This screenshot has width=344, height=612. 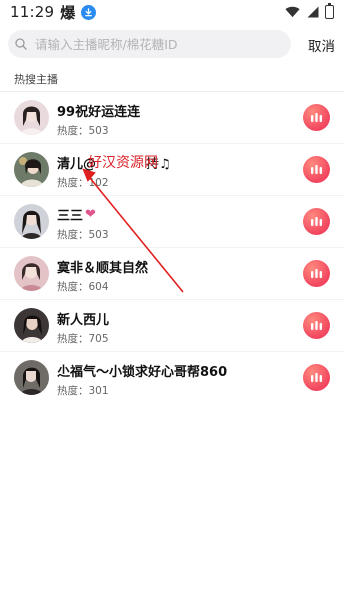 I want to click on anchor-name: 三三 ❤, so click(x=76, y=214).